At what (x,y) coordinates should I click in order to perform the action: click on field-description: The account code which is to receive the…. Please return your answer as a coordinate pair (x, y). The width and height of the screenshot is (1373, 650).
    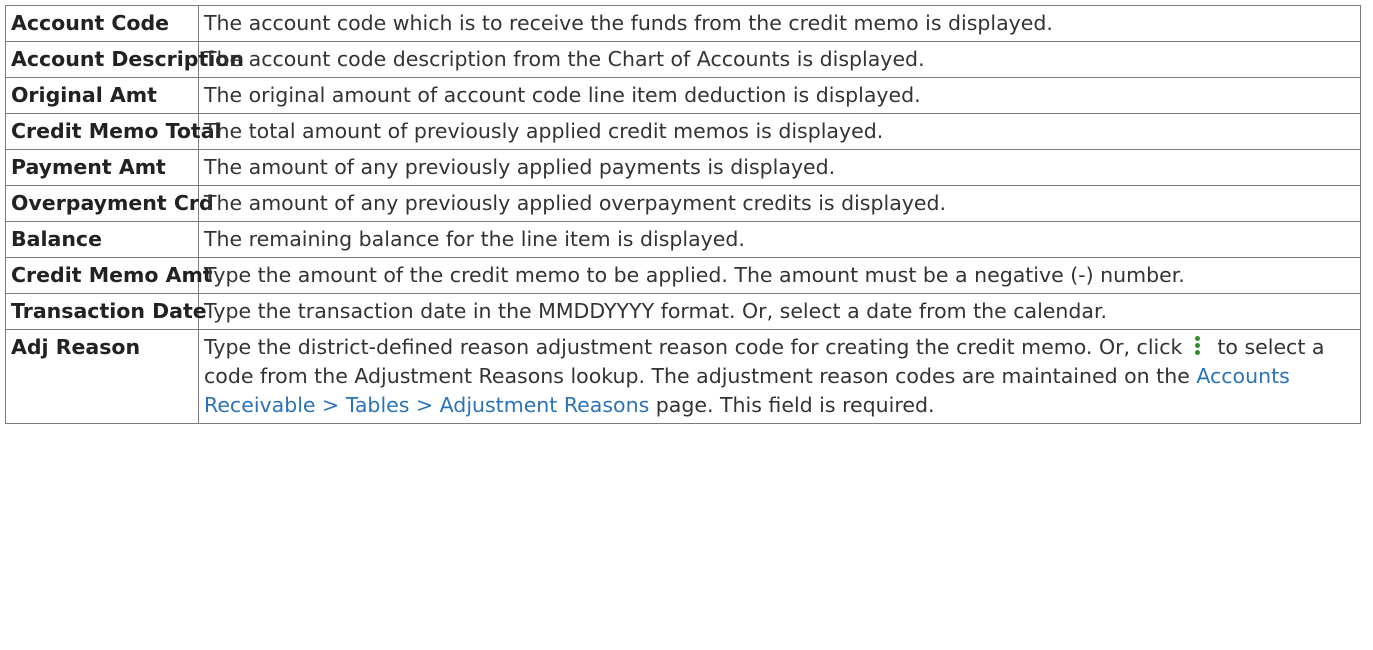
    Looking at the image, I should click on (779, 23).